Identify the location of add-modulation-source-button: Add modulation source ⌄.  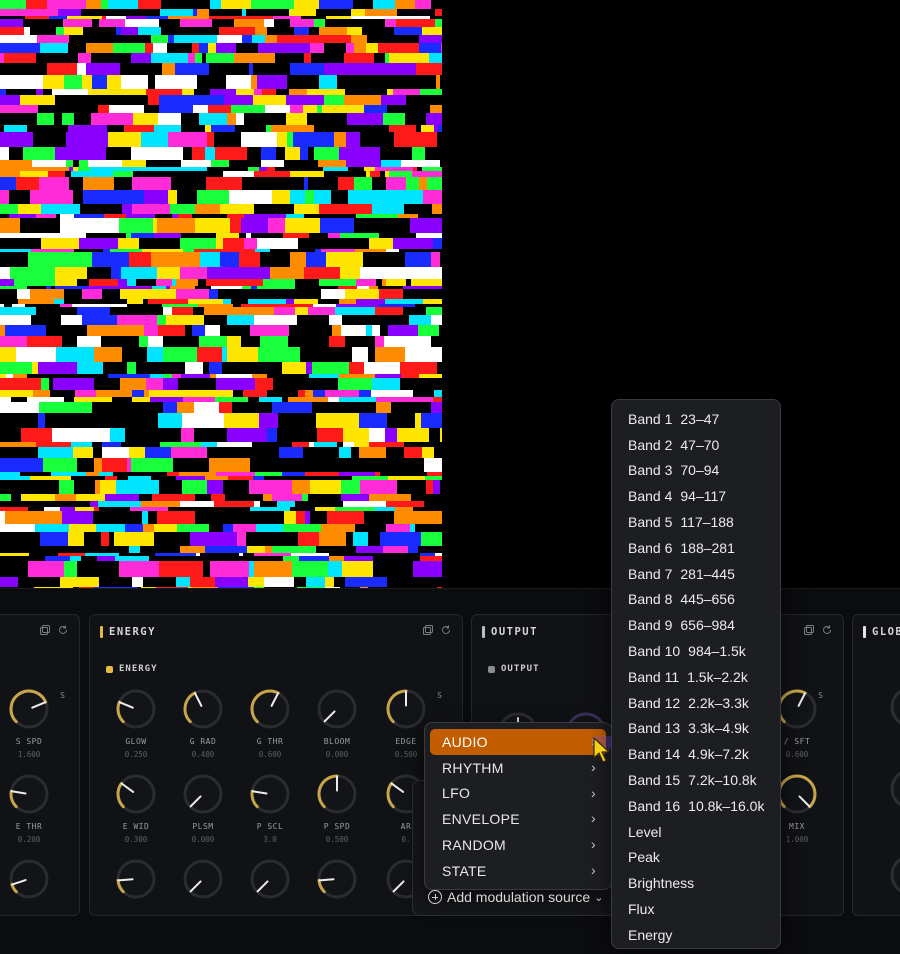
(515, 897).